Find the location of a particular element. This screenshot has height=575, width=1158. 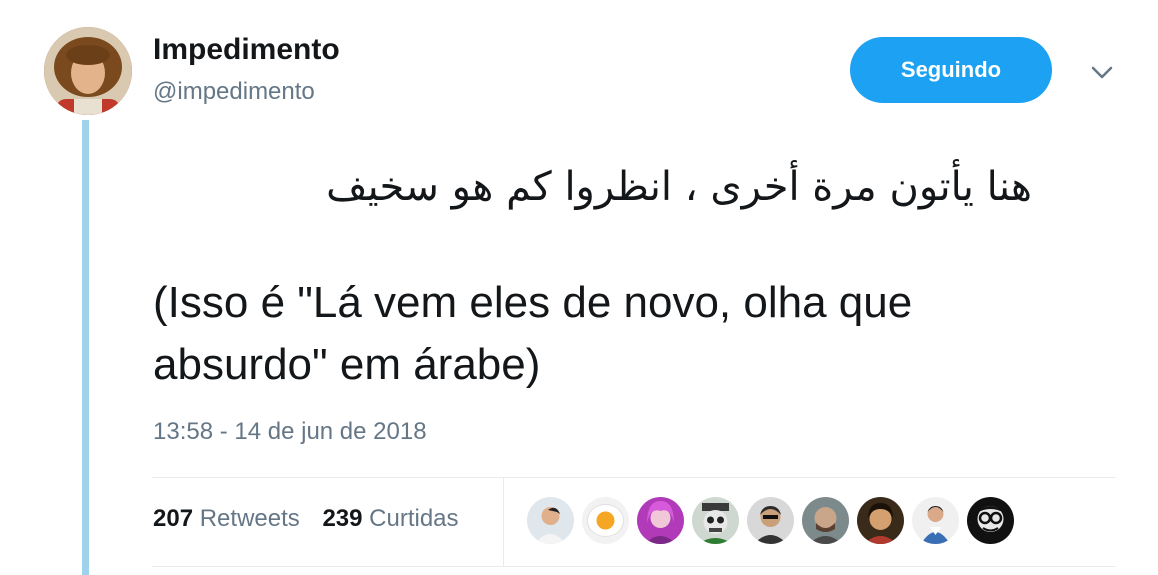

retweets-label: Retweets is located at coordinates (249, 518).